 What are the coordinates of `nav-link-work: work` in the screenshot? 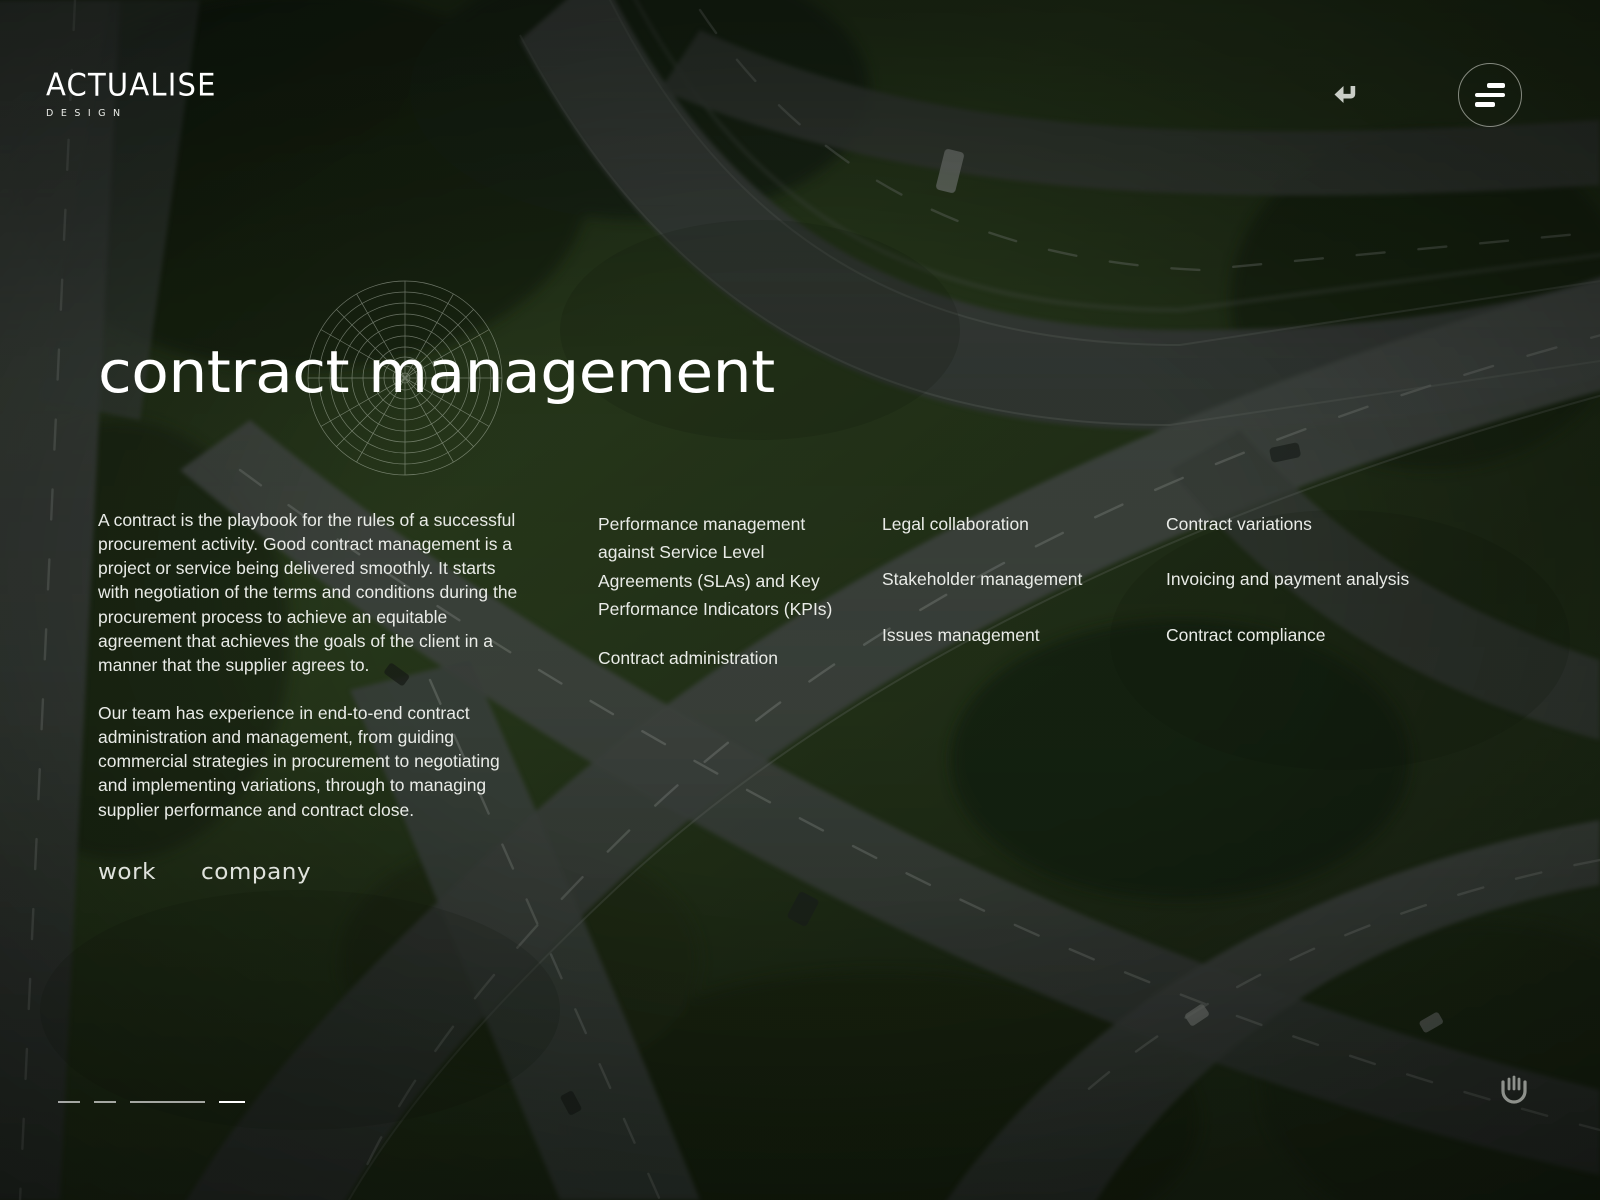 It's located at (127, 872).